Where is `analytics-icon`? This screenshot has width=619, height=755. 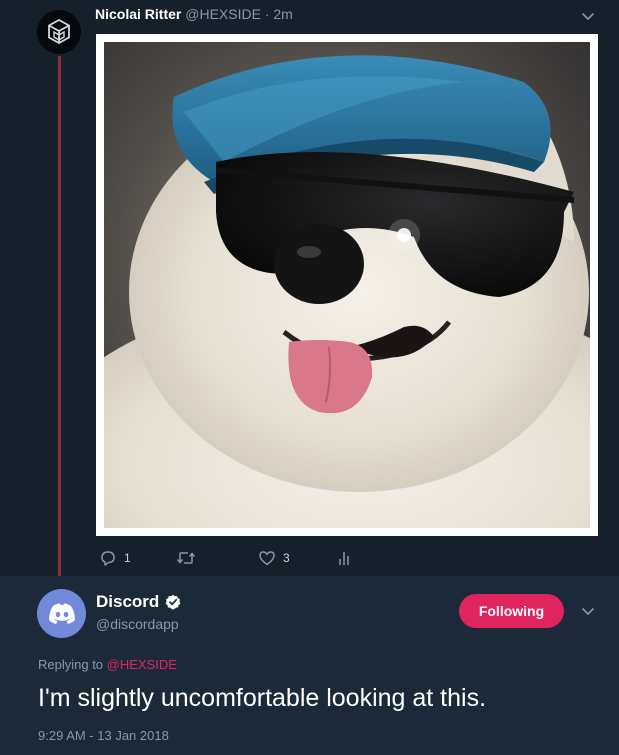 analytics-icon is located at coordinates (344, 558).